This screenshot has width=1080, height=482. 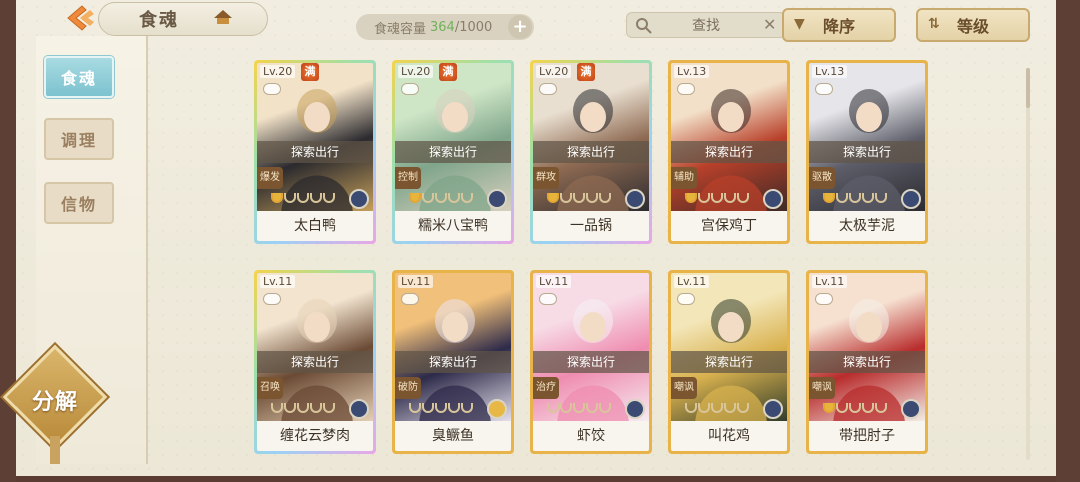 I want to click on sidebar-tab-soul: 食魂, so click(x=79, y=77).